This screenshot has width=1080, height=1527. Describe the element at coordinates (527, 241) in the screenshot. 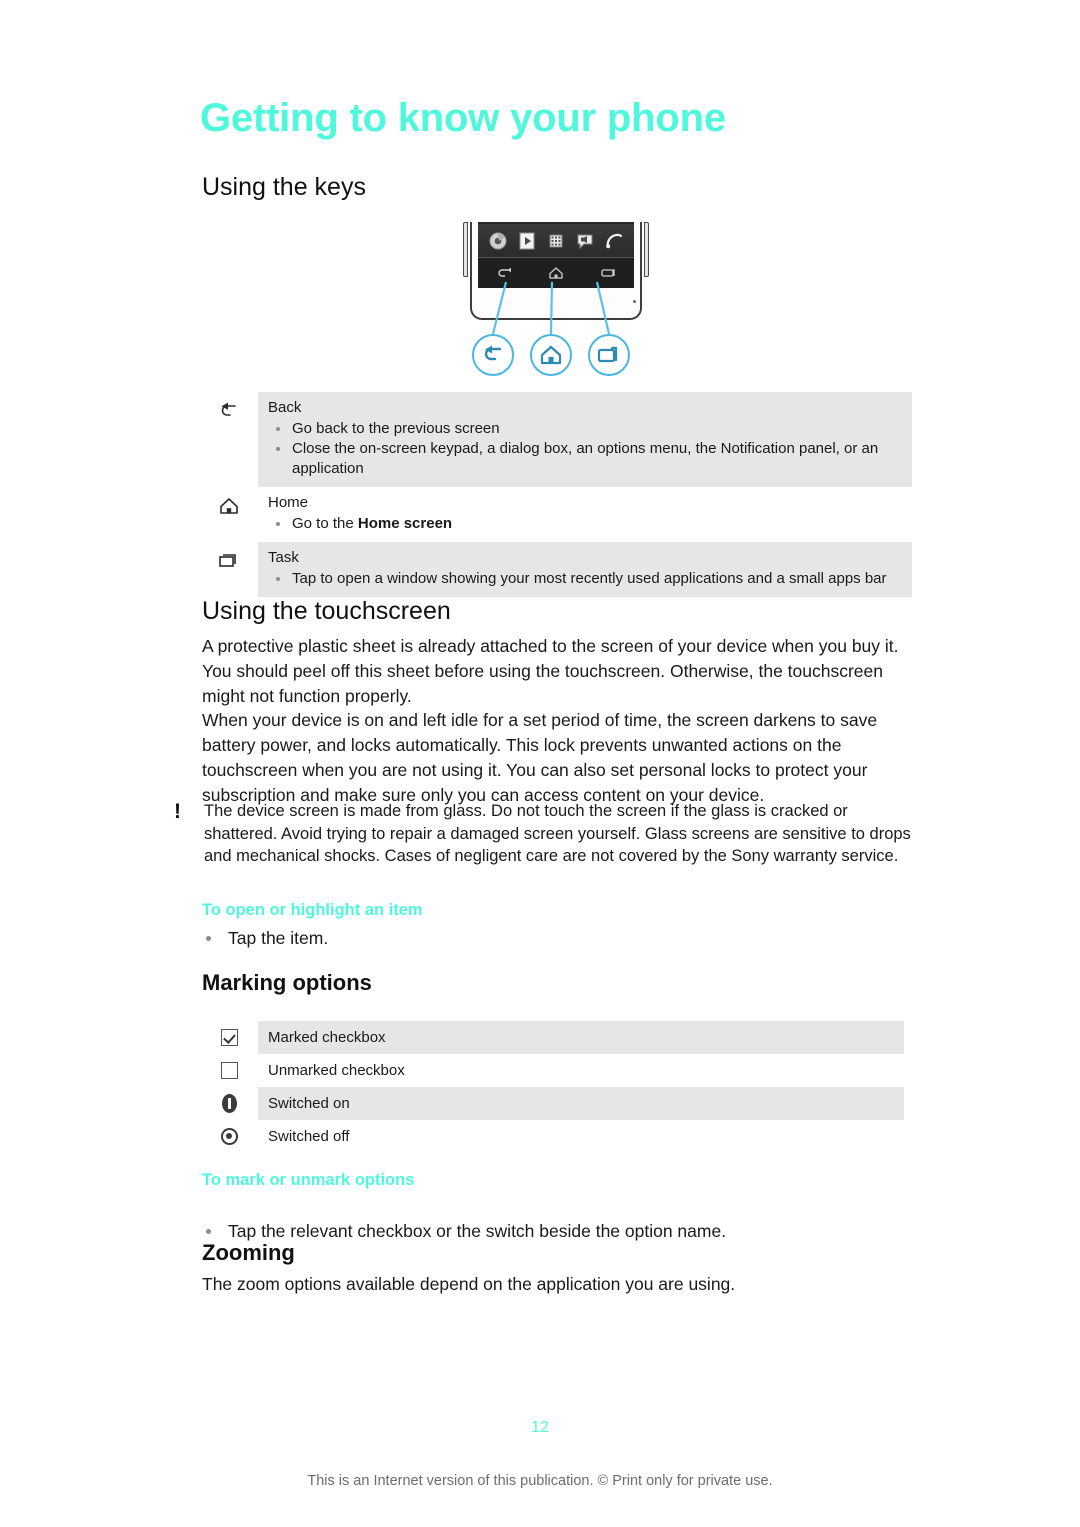

I see `play-store-icon` at that location.